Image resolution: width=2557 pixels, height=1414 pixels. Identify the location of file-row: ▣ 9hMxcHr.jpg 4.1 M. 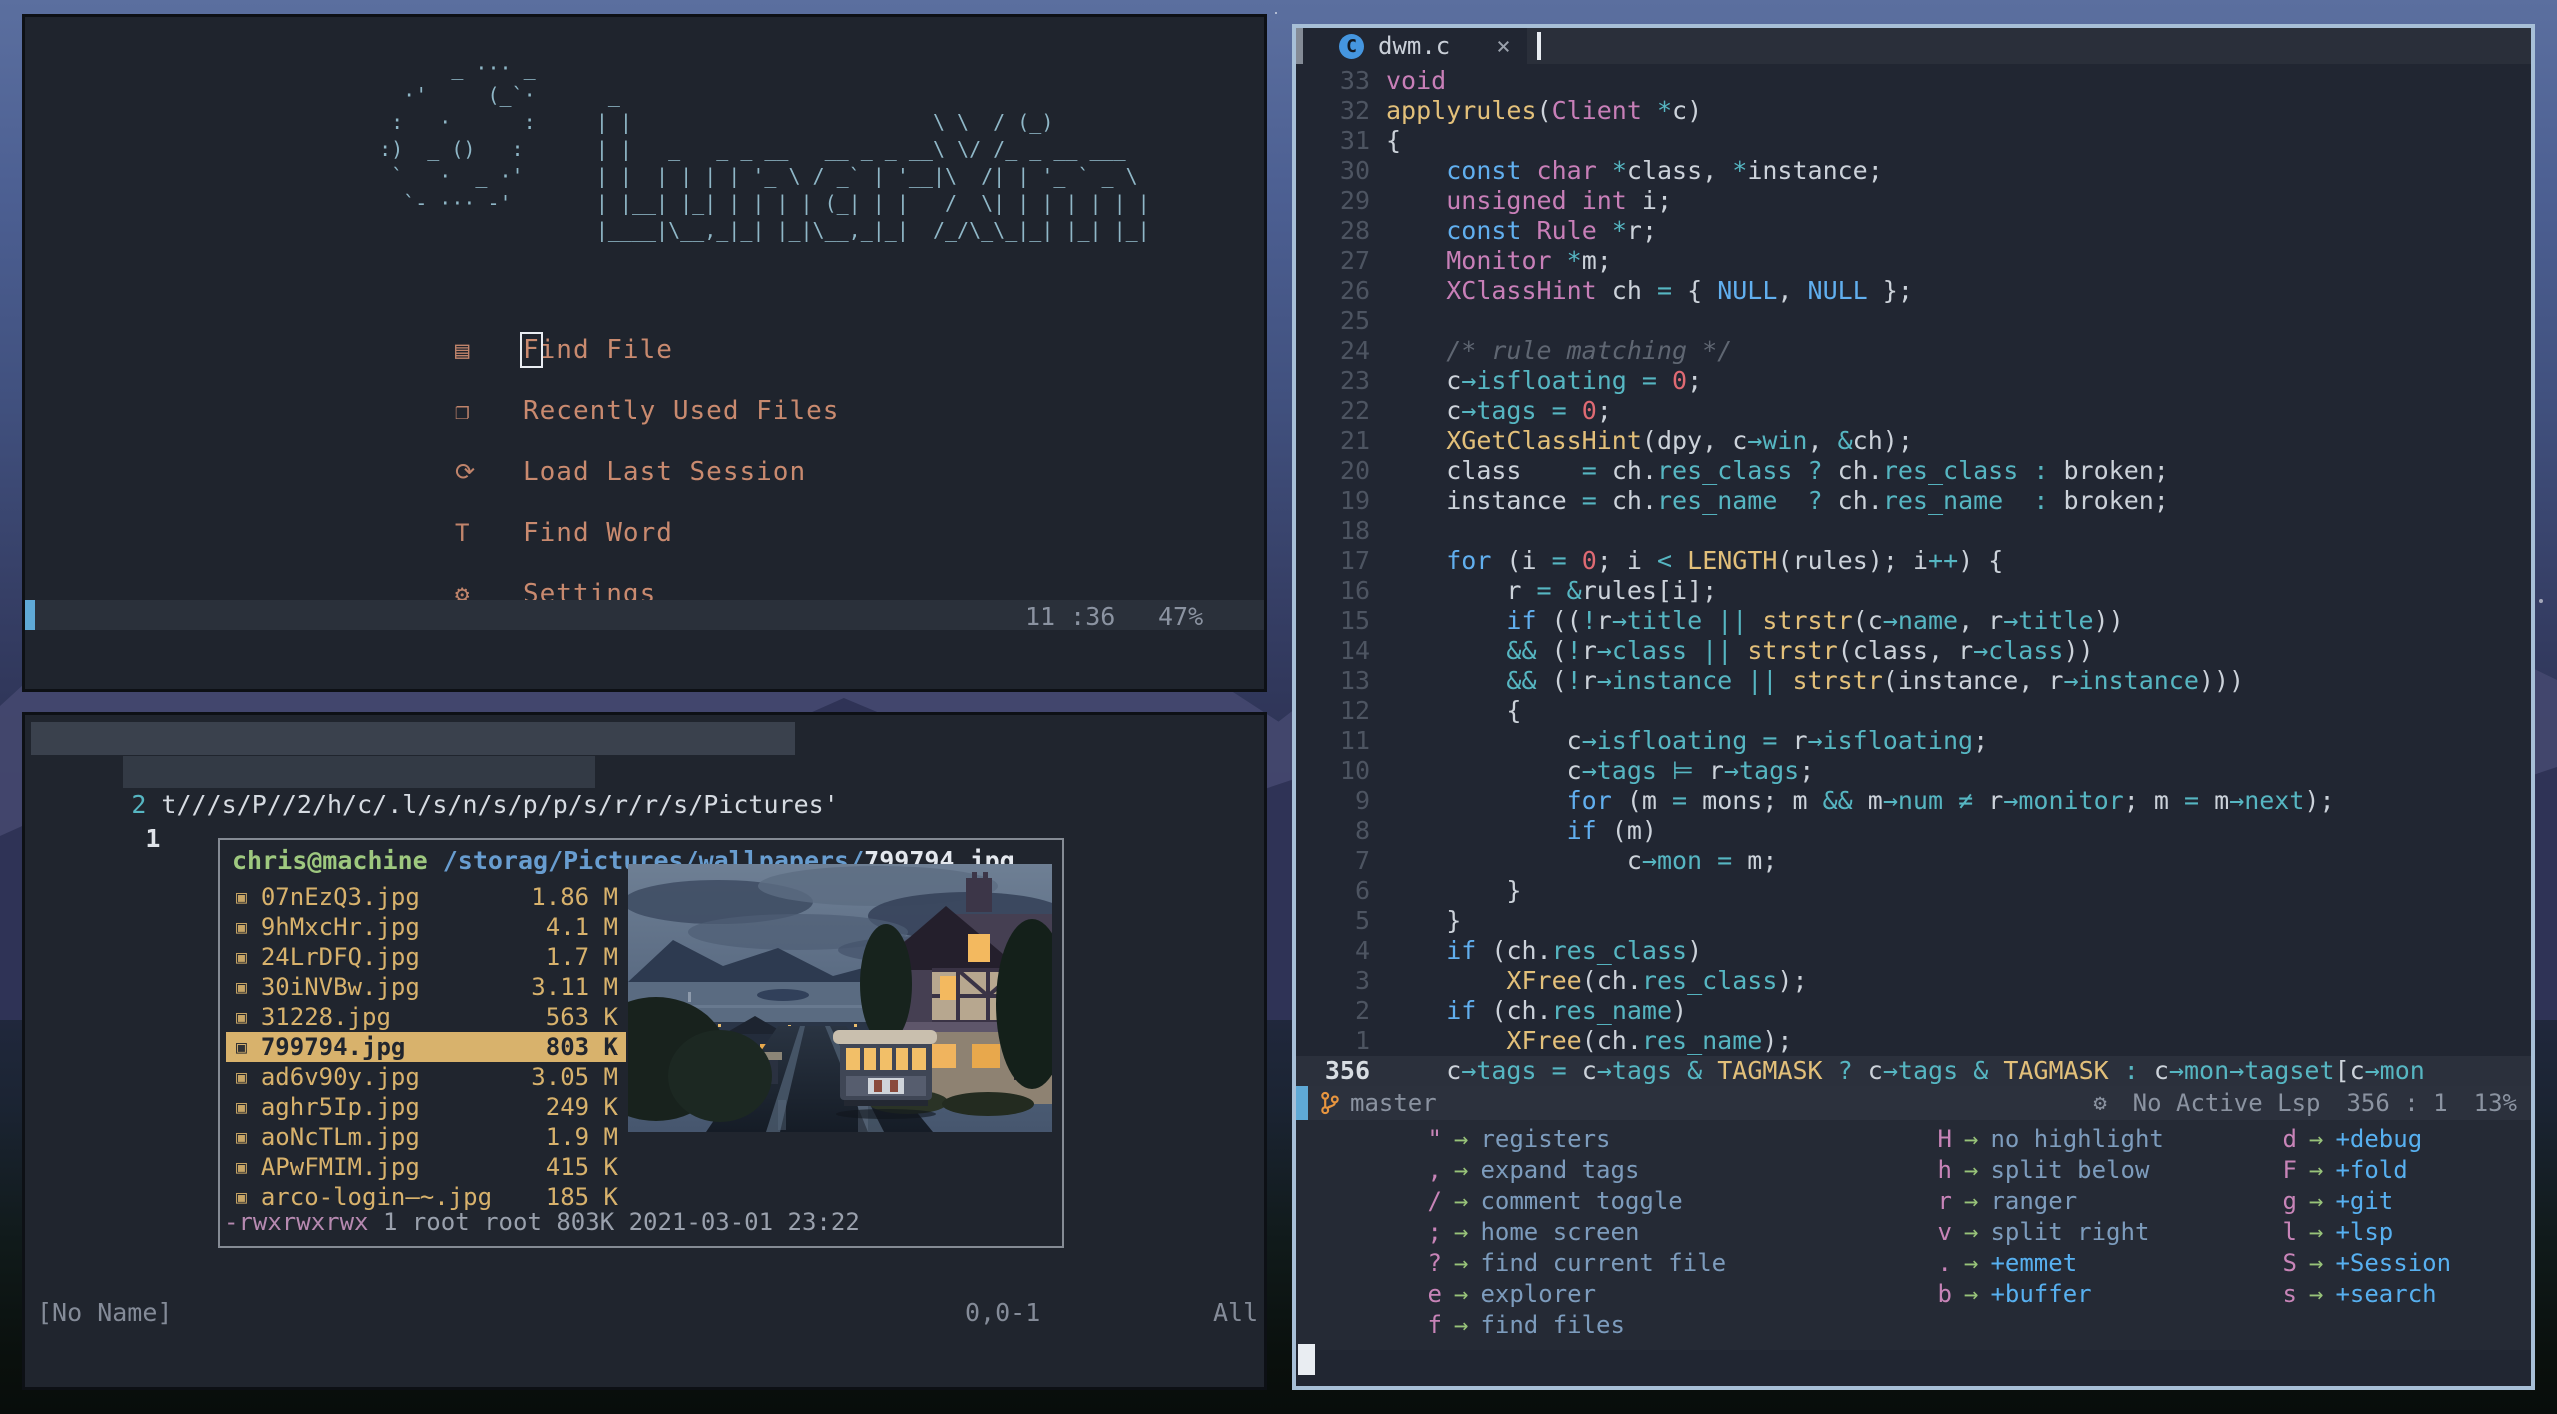
(426, 927).